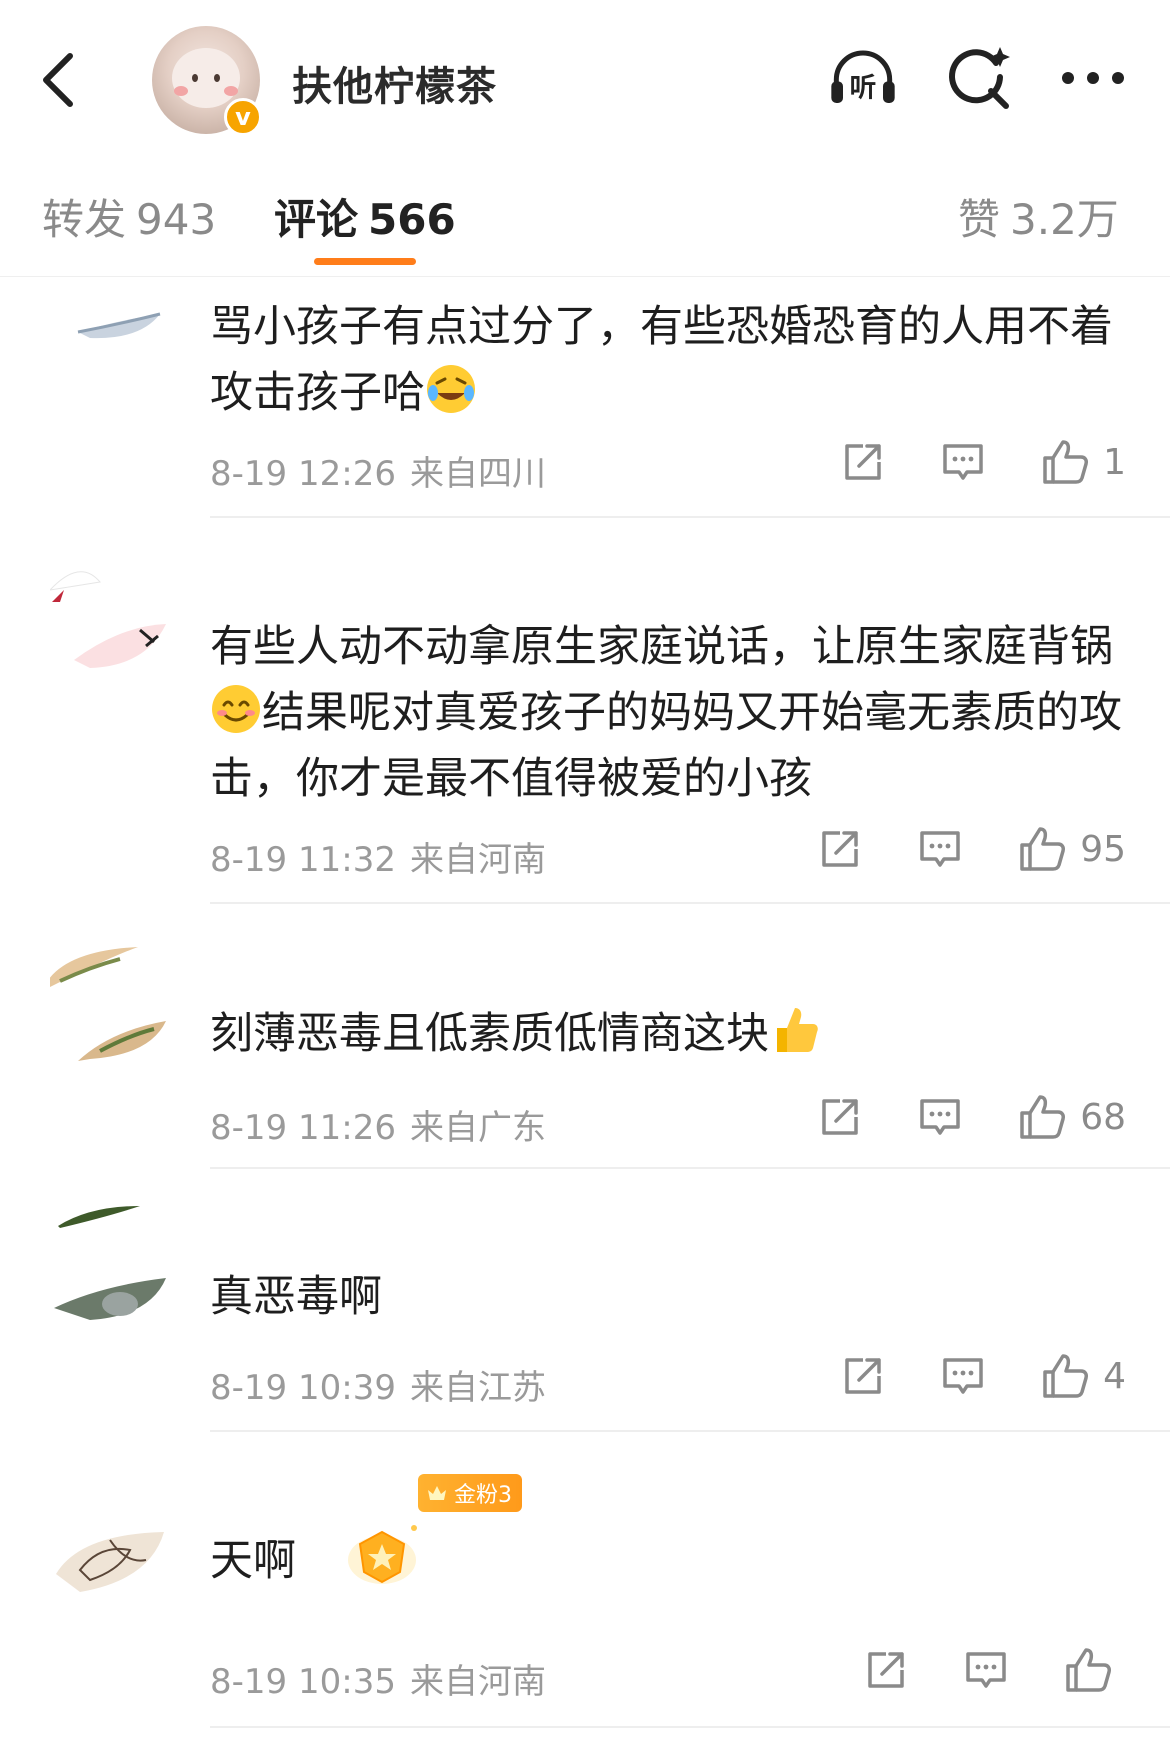 This screenshot has width=1170, height=1737. I want to click on comment-text: 有些人动不动拿原生家庭说话，让原生家庭背锅, so click(661, 647).